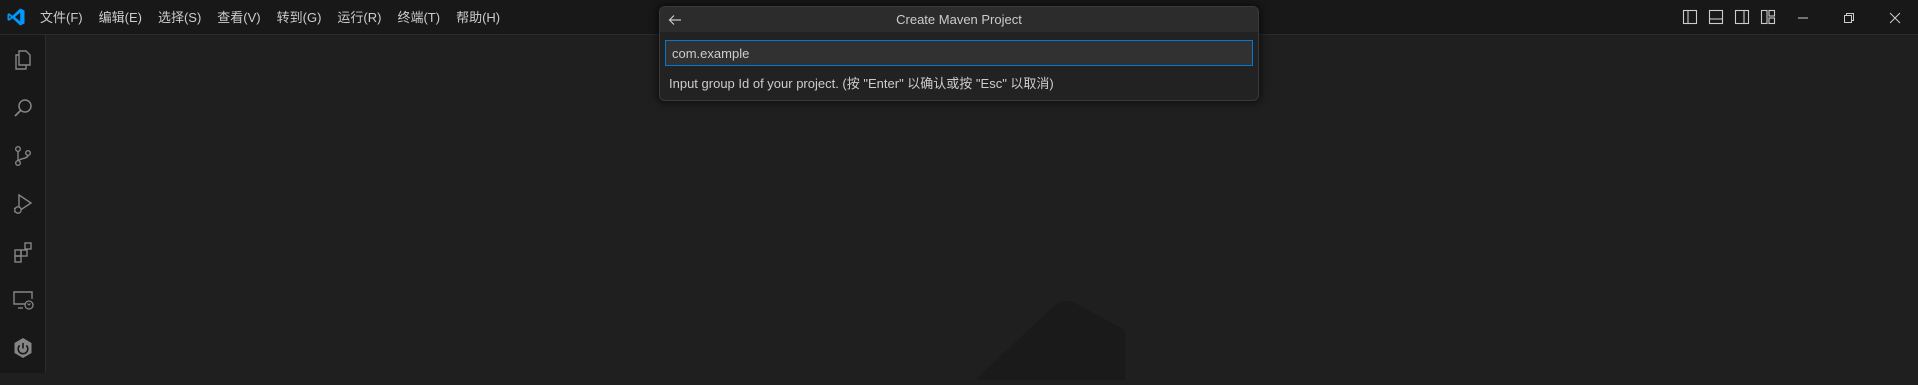 Image resolution: width=1918 pixels, height=385 pixels. I want to click on activity-bar, so click(23, 204).